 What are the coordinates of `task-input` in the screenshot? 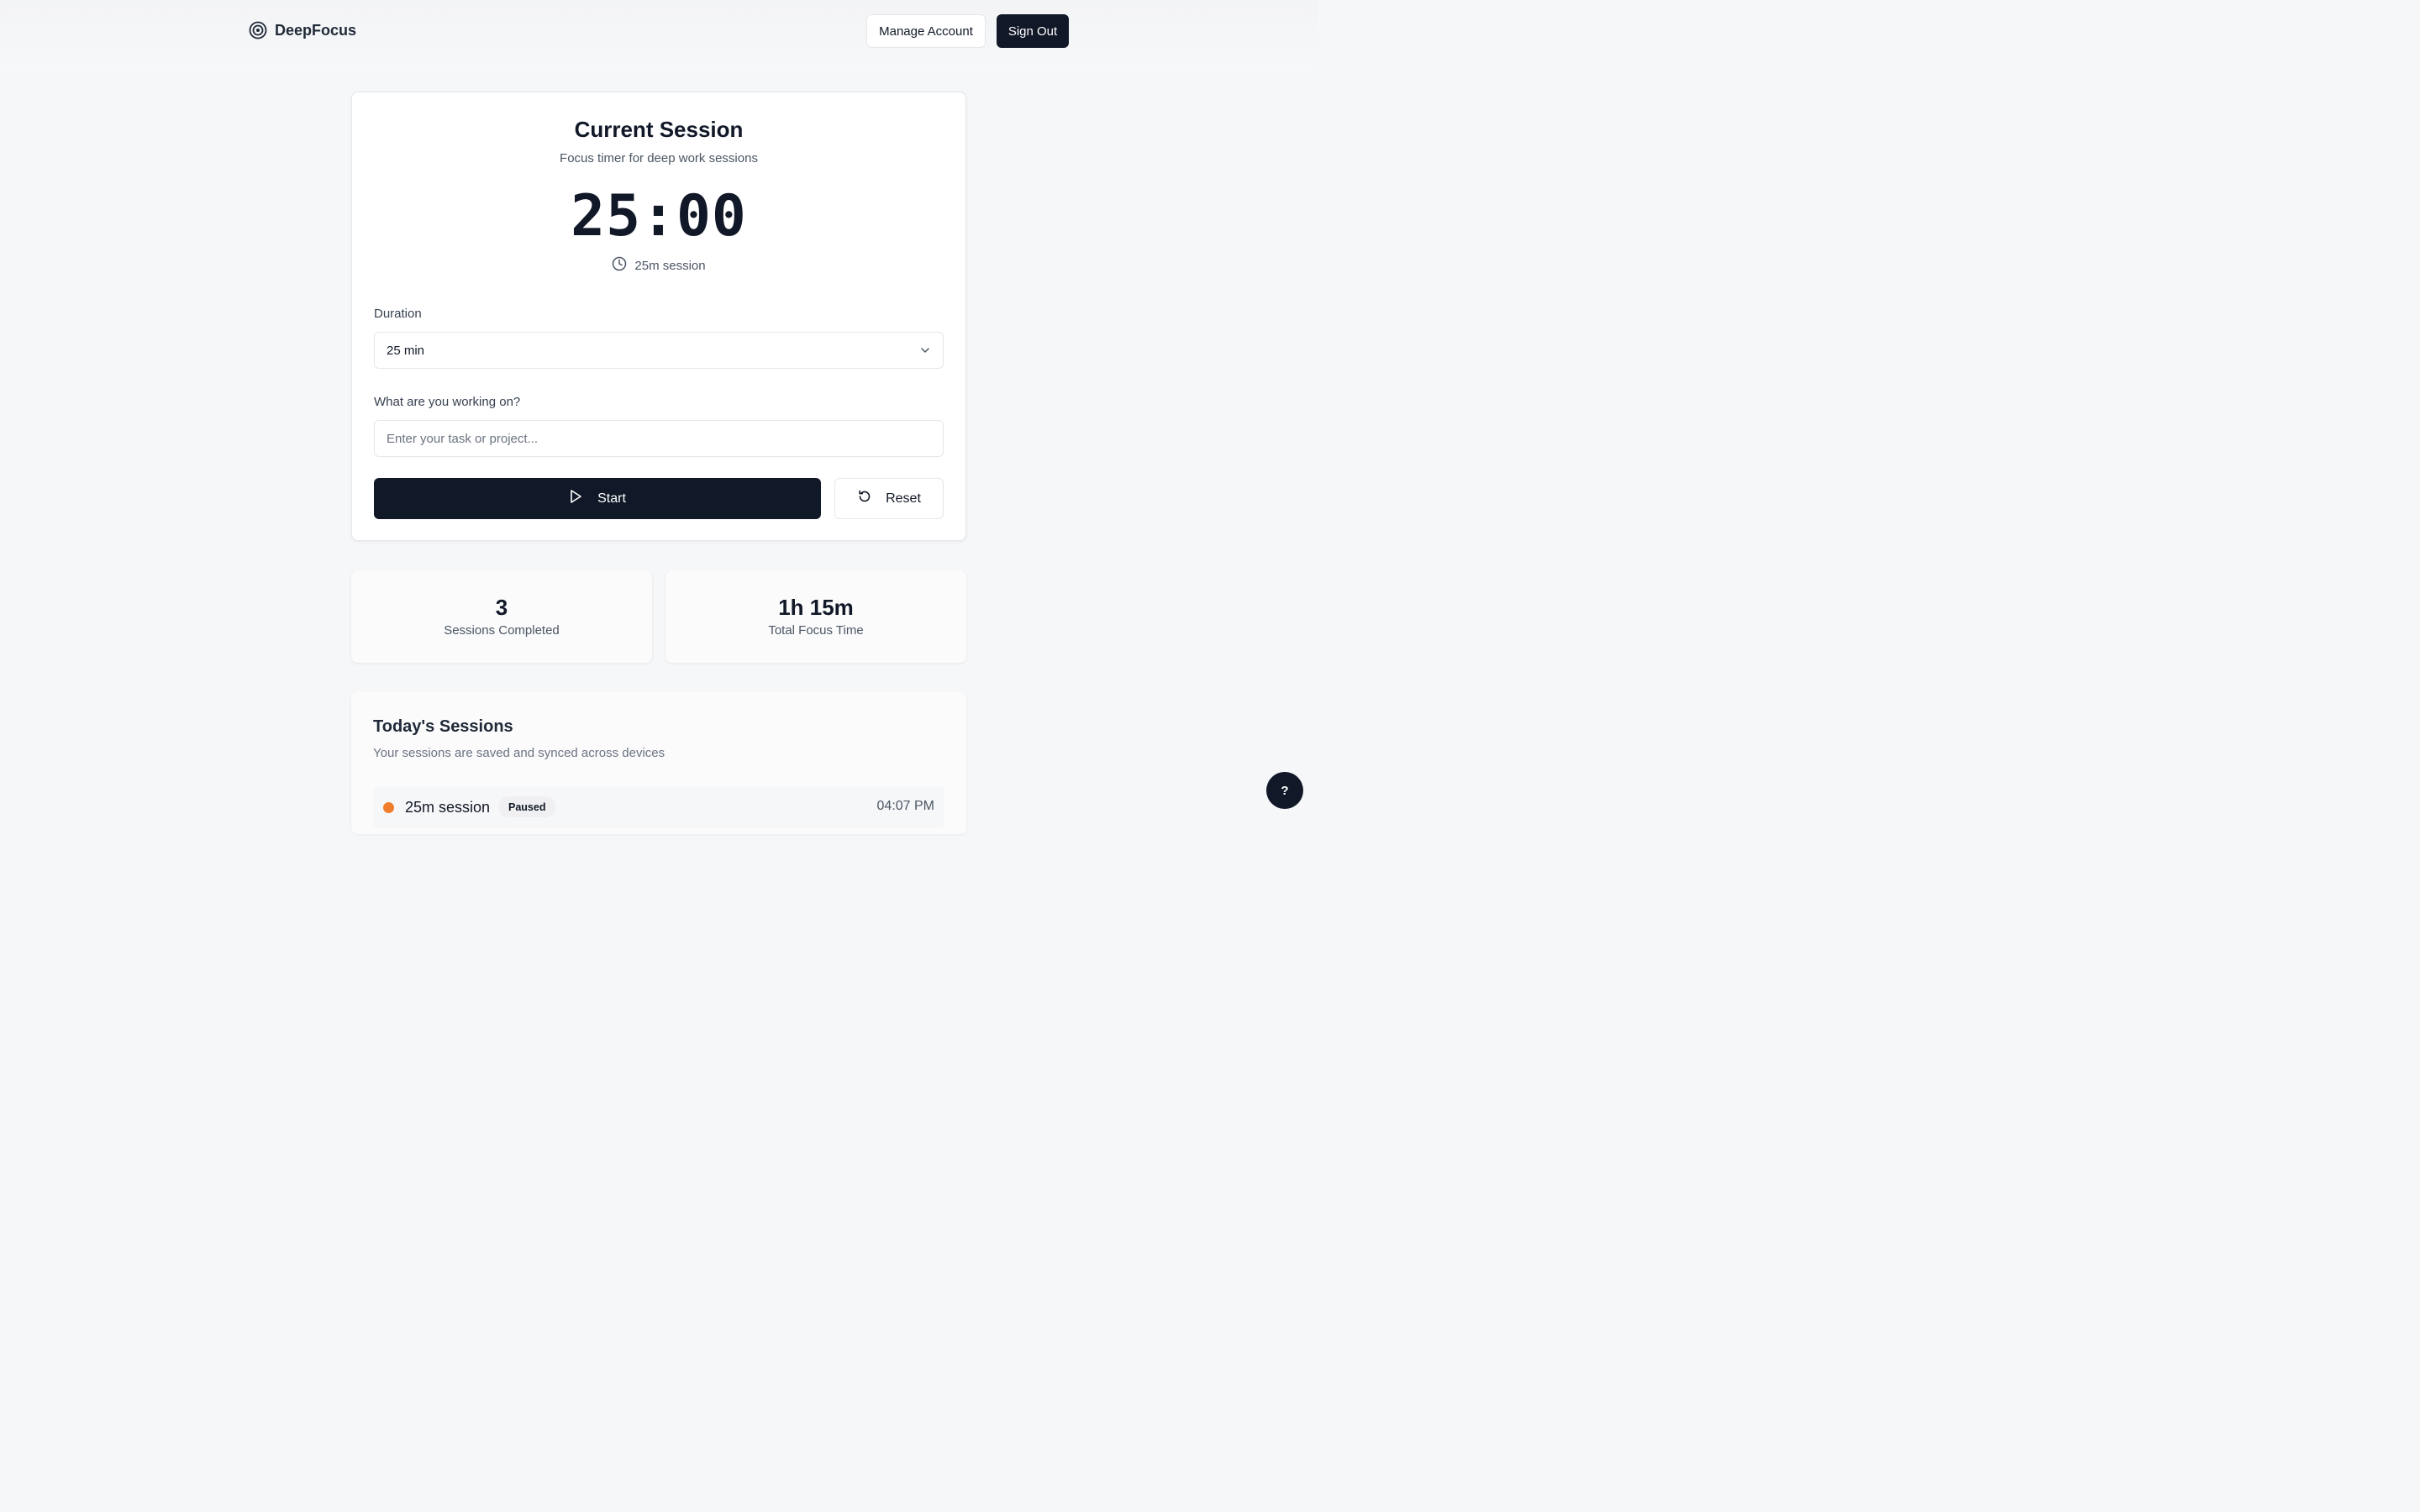 It's located at (659, 438).